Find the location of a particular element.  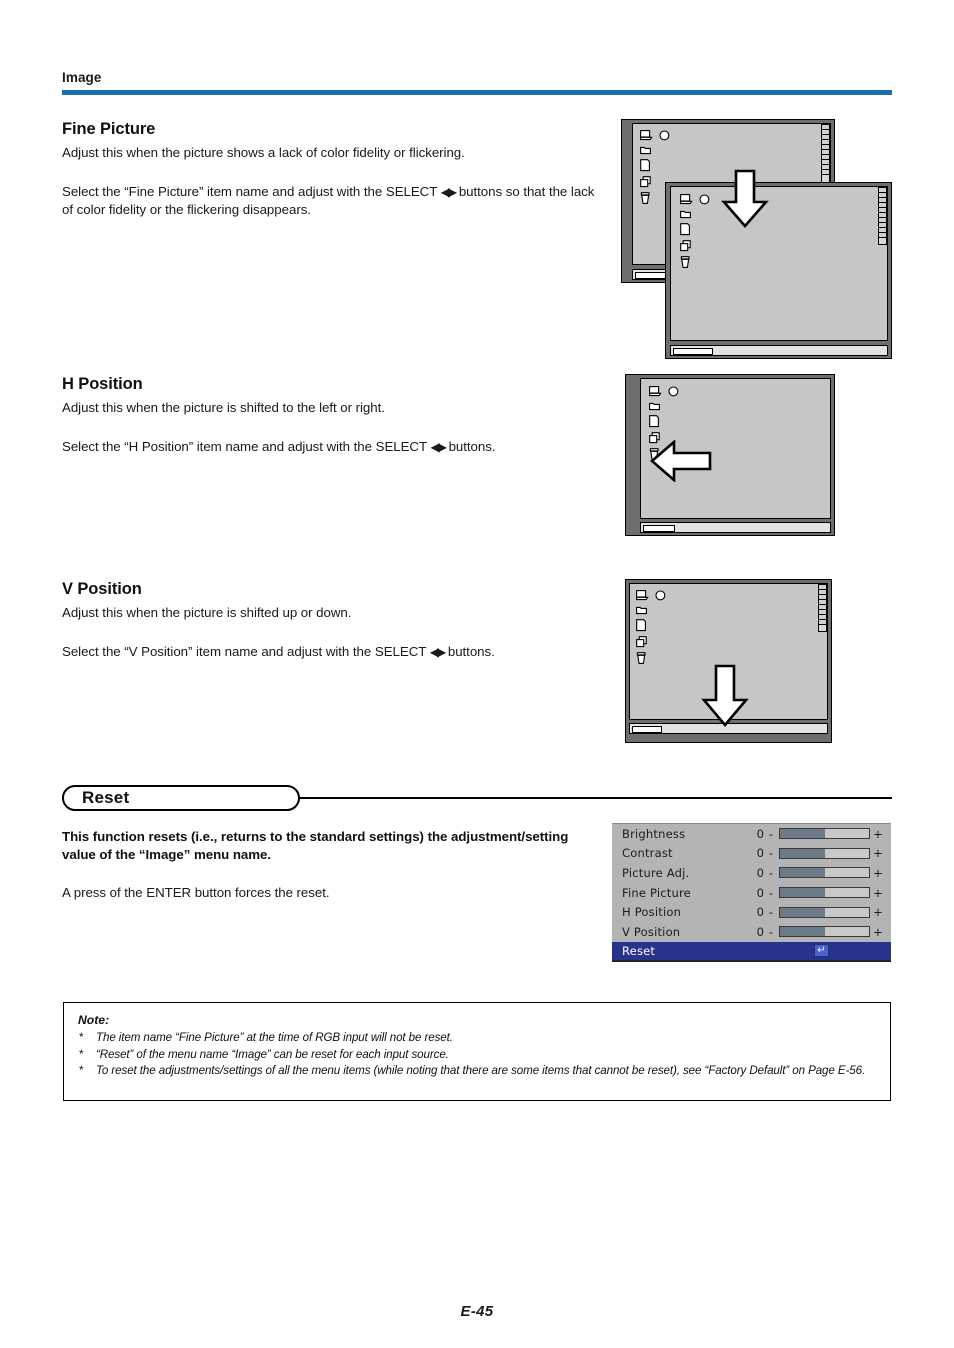

section-title: V Position is located at coordinates (102, 589).